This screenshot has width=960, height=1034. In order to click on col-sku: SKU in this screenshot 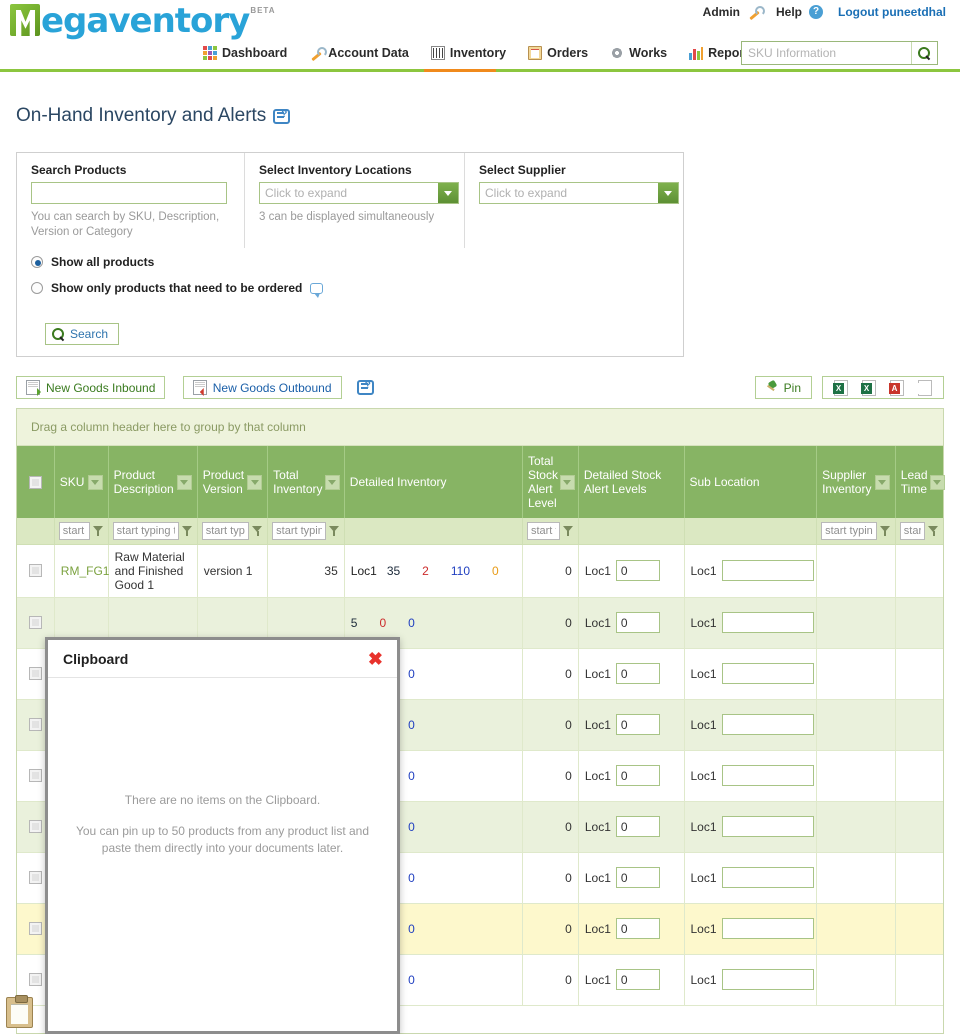, I will do `click(81, 482)`.